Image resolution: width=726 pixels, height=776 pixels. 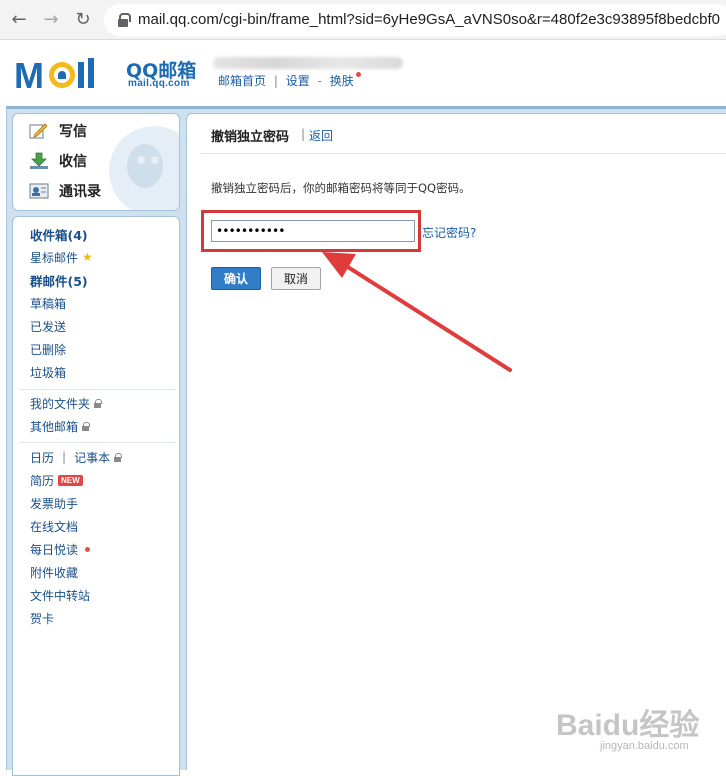 I want to click on red-arrow-icon, so click(x=417, y=312).